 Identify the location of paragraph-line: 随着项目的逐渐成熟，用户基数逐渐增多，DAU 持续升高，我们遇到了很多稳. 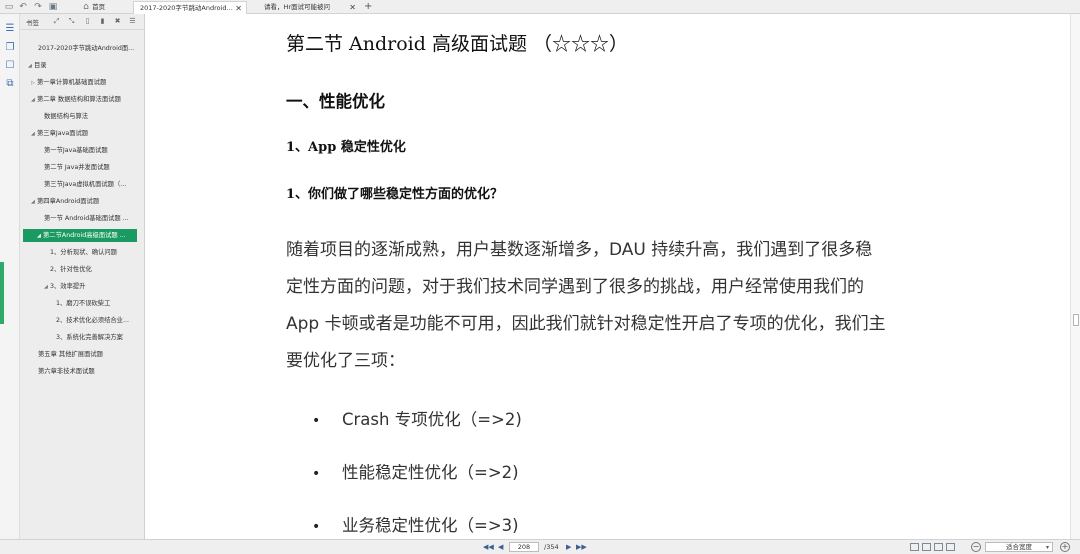
(579, 250).